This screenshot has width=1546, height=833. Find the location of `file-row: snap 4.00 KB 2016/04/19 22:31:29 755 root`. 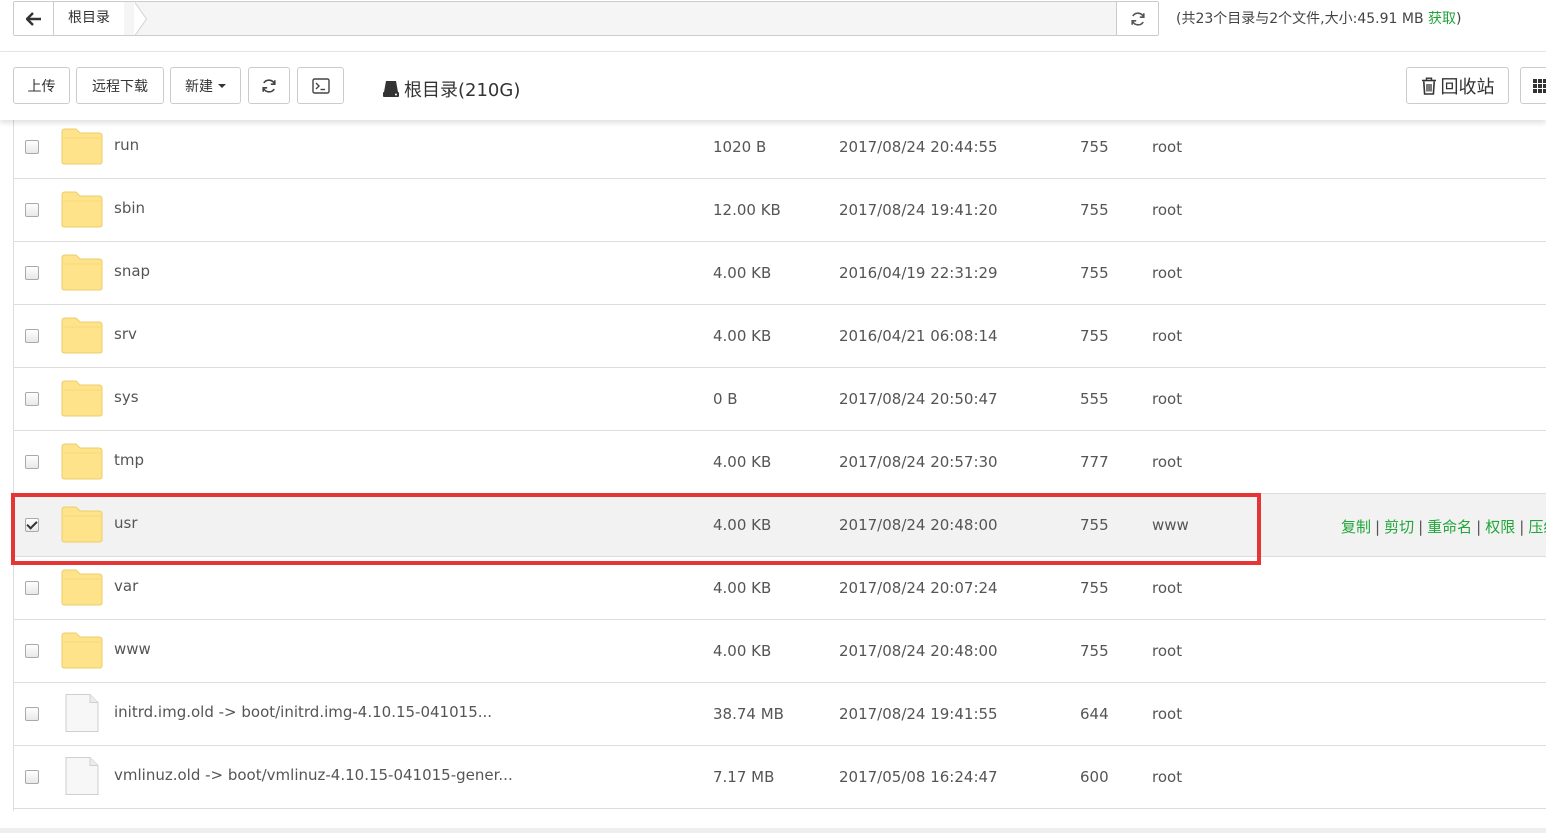

file-row: snap 4.00 KB 2016/04/19 22:31:29 755 root is located at coordinates (780, 273).